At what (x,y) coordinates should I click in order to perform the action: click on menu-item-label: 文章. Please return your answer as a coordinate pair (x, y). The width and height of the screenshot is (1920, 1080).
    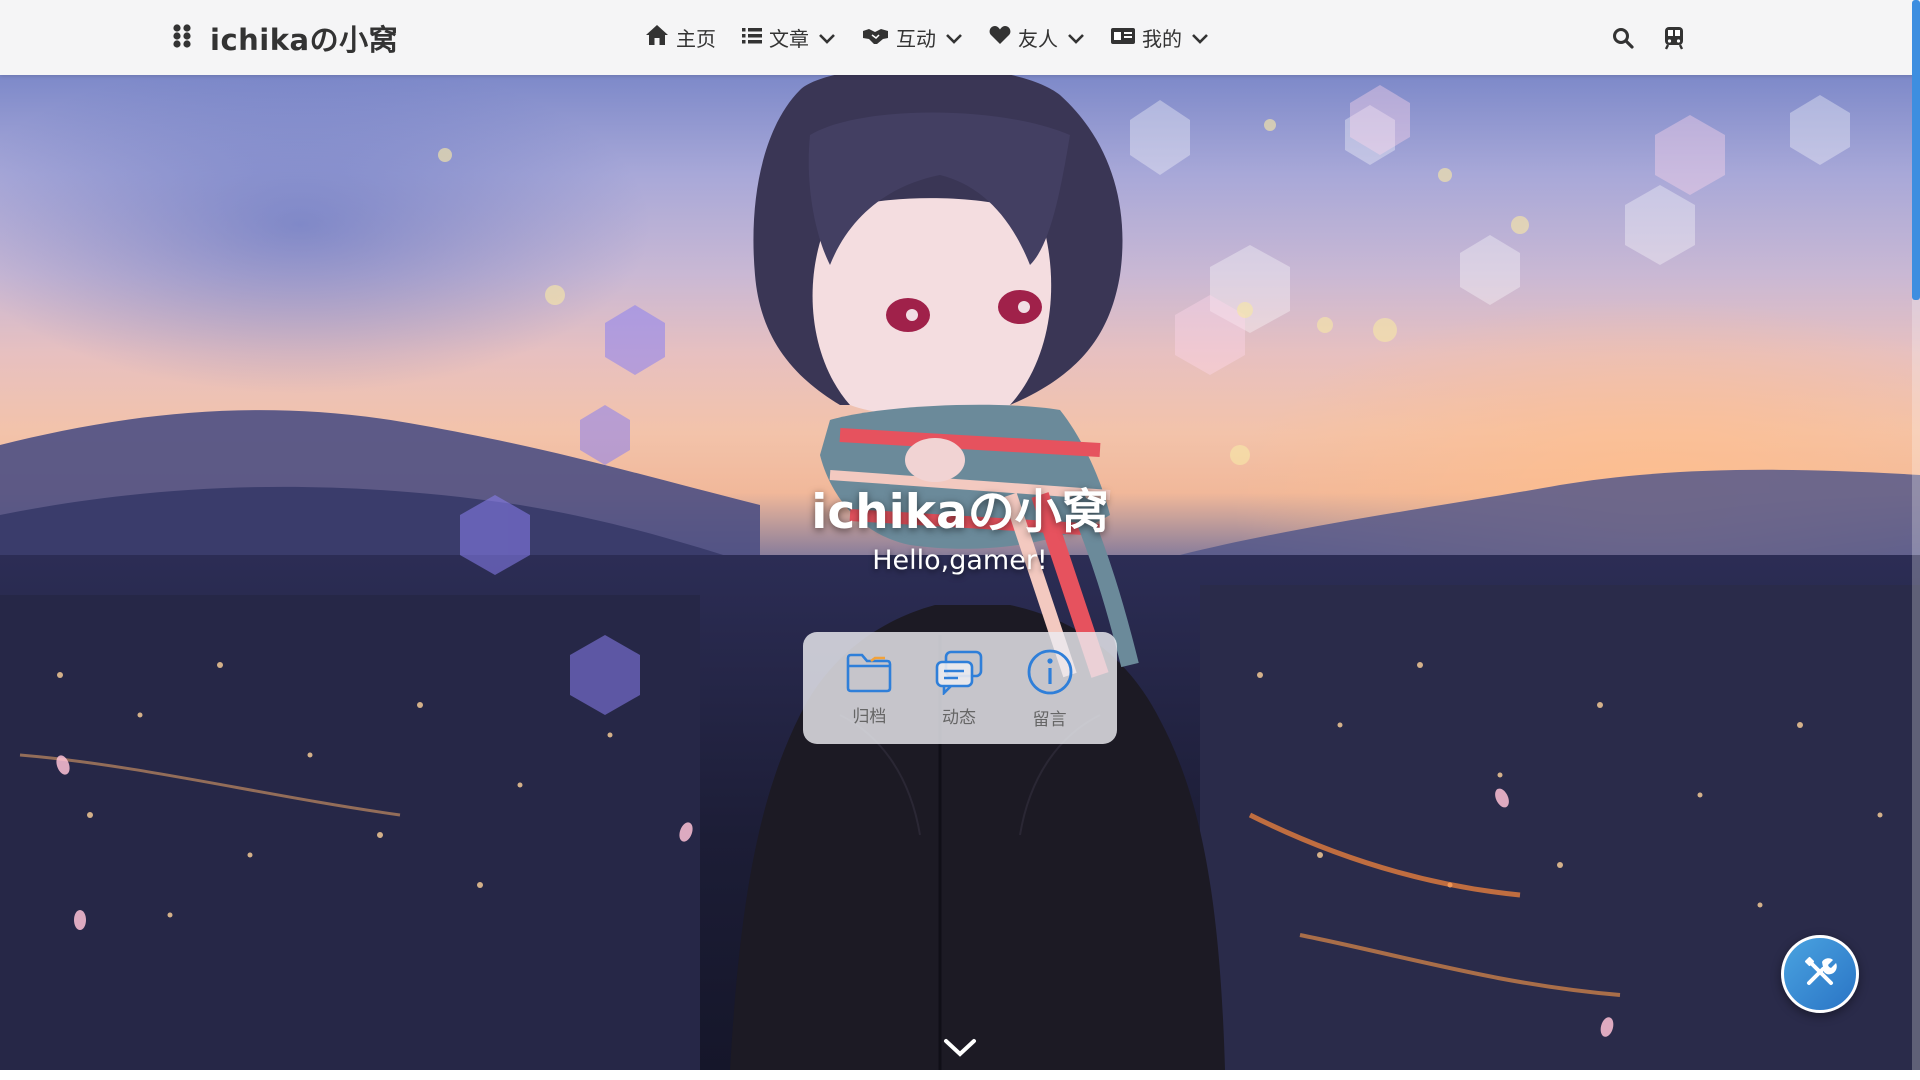
    Looking at the image, I should click on (789, 39).